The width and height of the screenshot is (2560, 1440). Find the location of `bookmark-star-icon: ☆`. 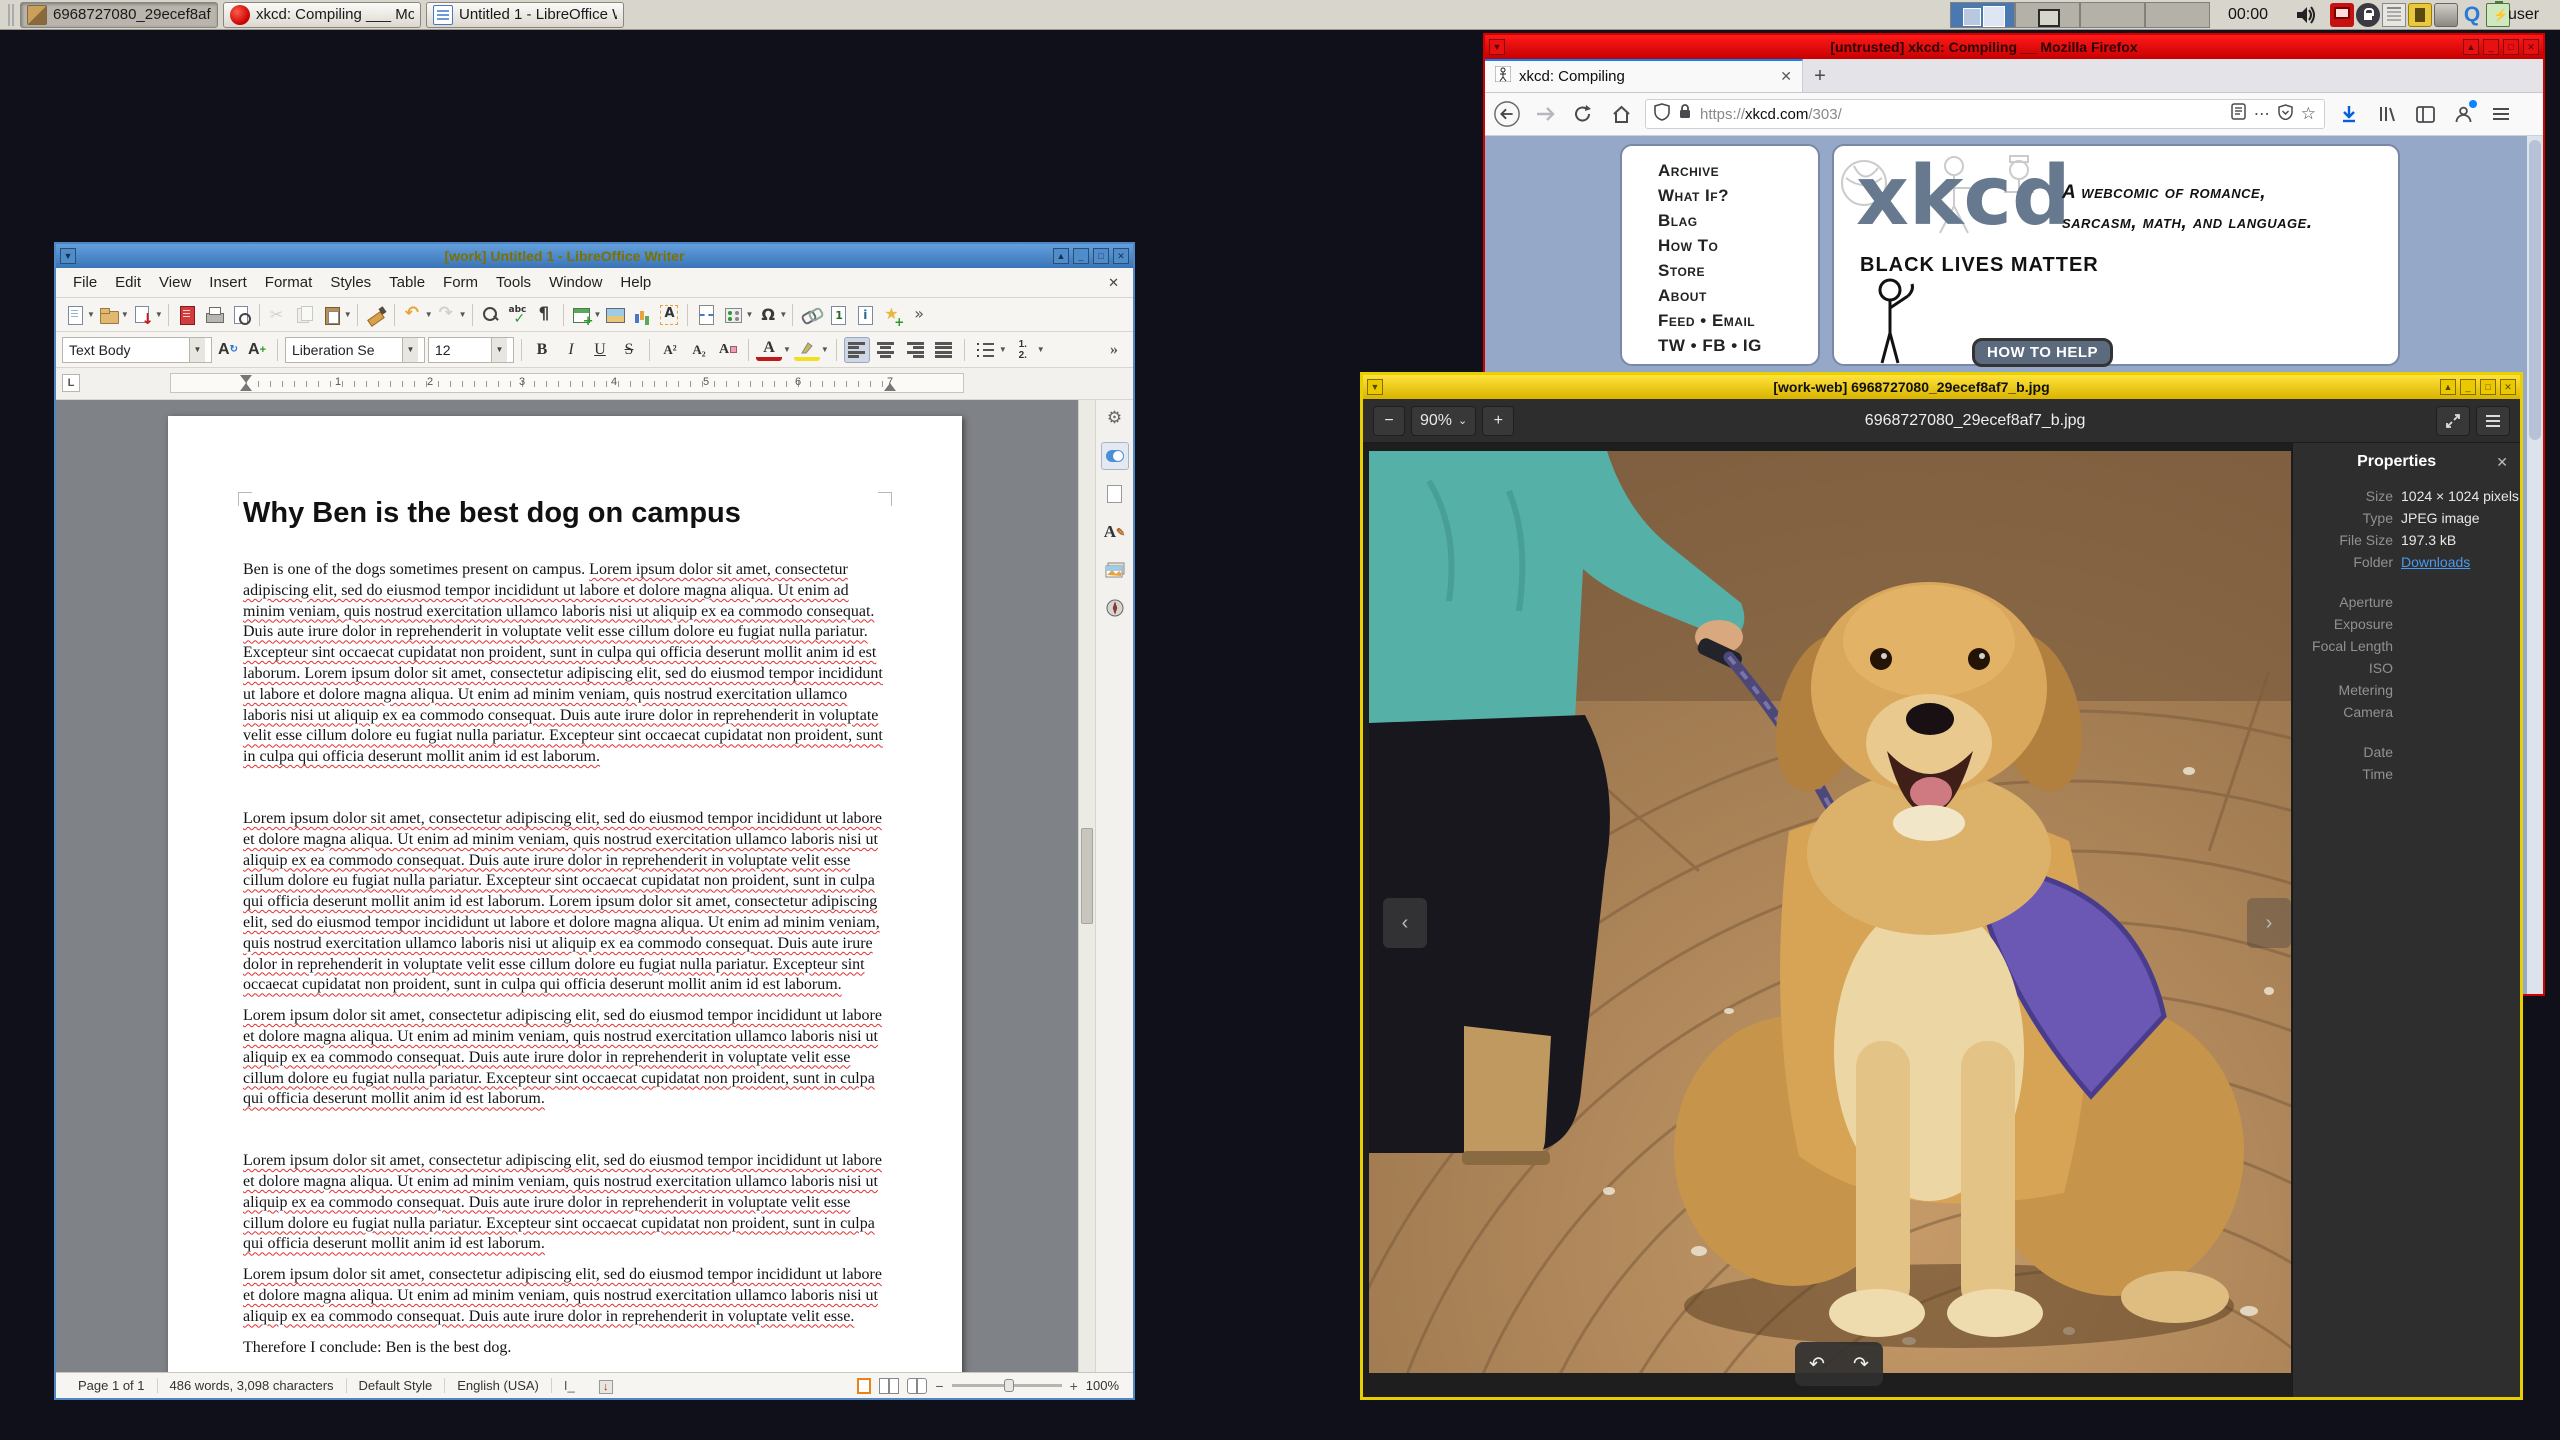

bookmark-star-icon: ☆ is located at coordinates (2308, 114).